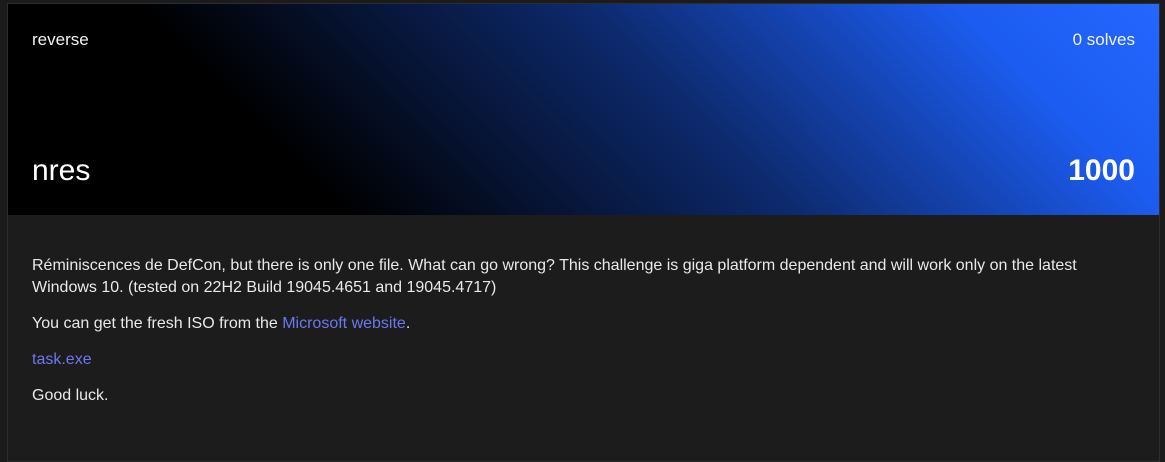 The height and width of the screenshot is (462, 1165). What do you see at coordinates (1103, 39) in the screenshot?
I see `solve-count: 0 solves` at bounding box center [1103, 39].